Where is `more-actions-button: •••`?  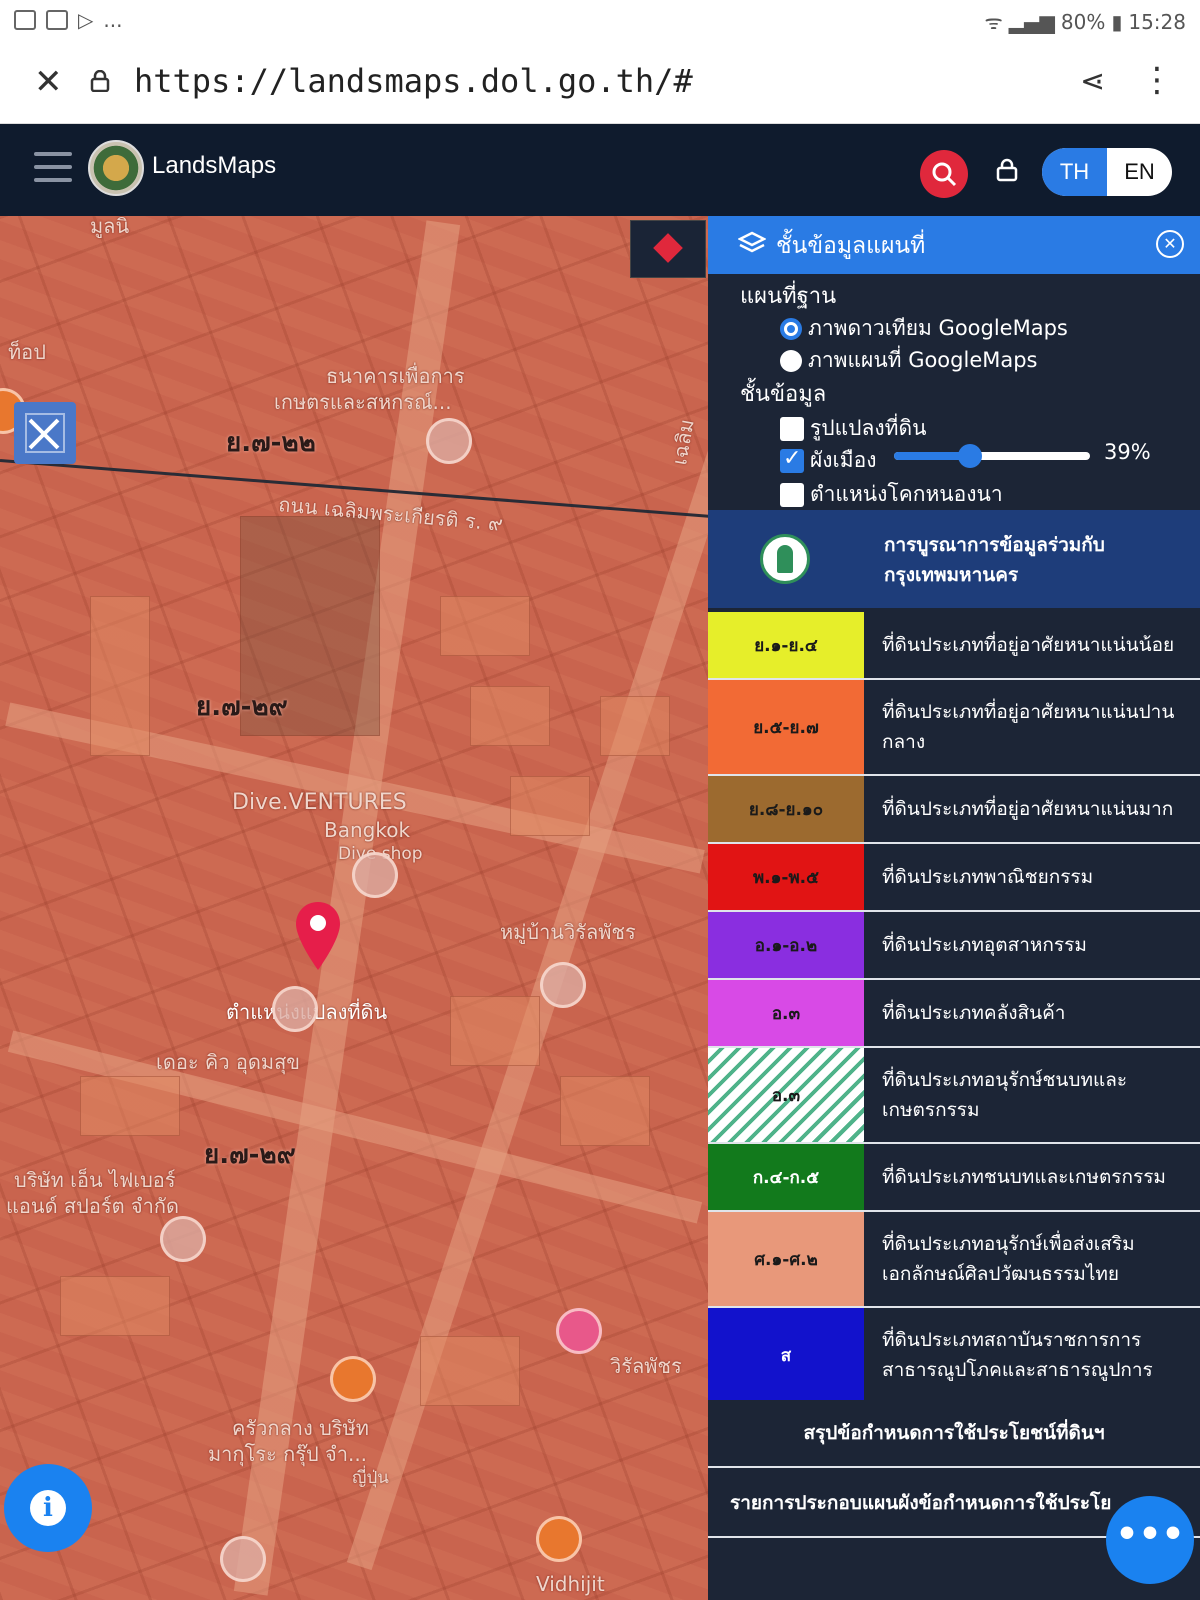 more-actions-button: ••• is located at coordinates (1150, 1540).